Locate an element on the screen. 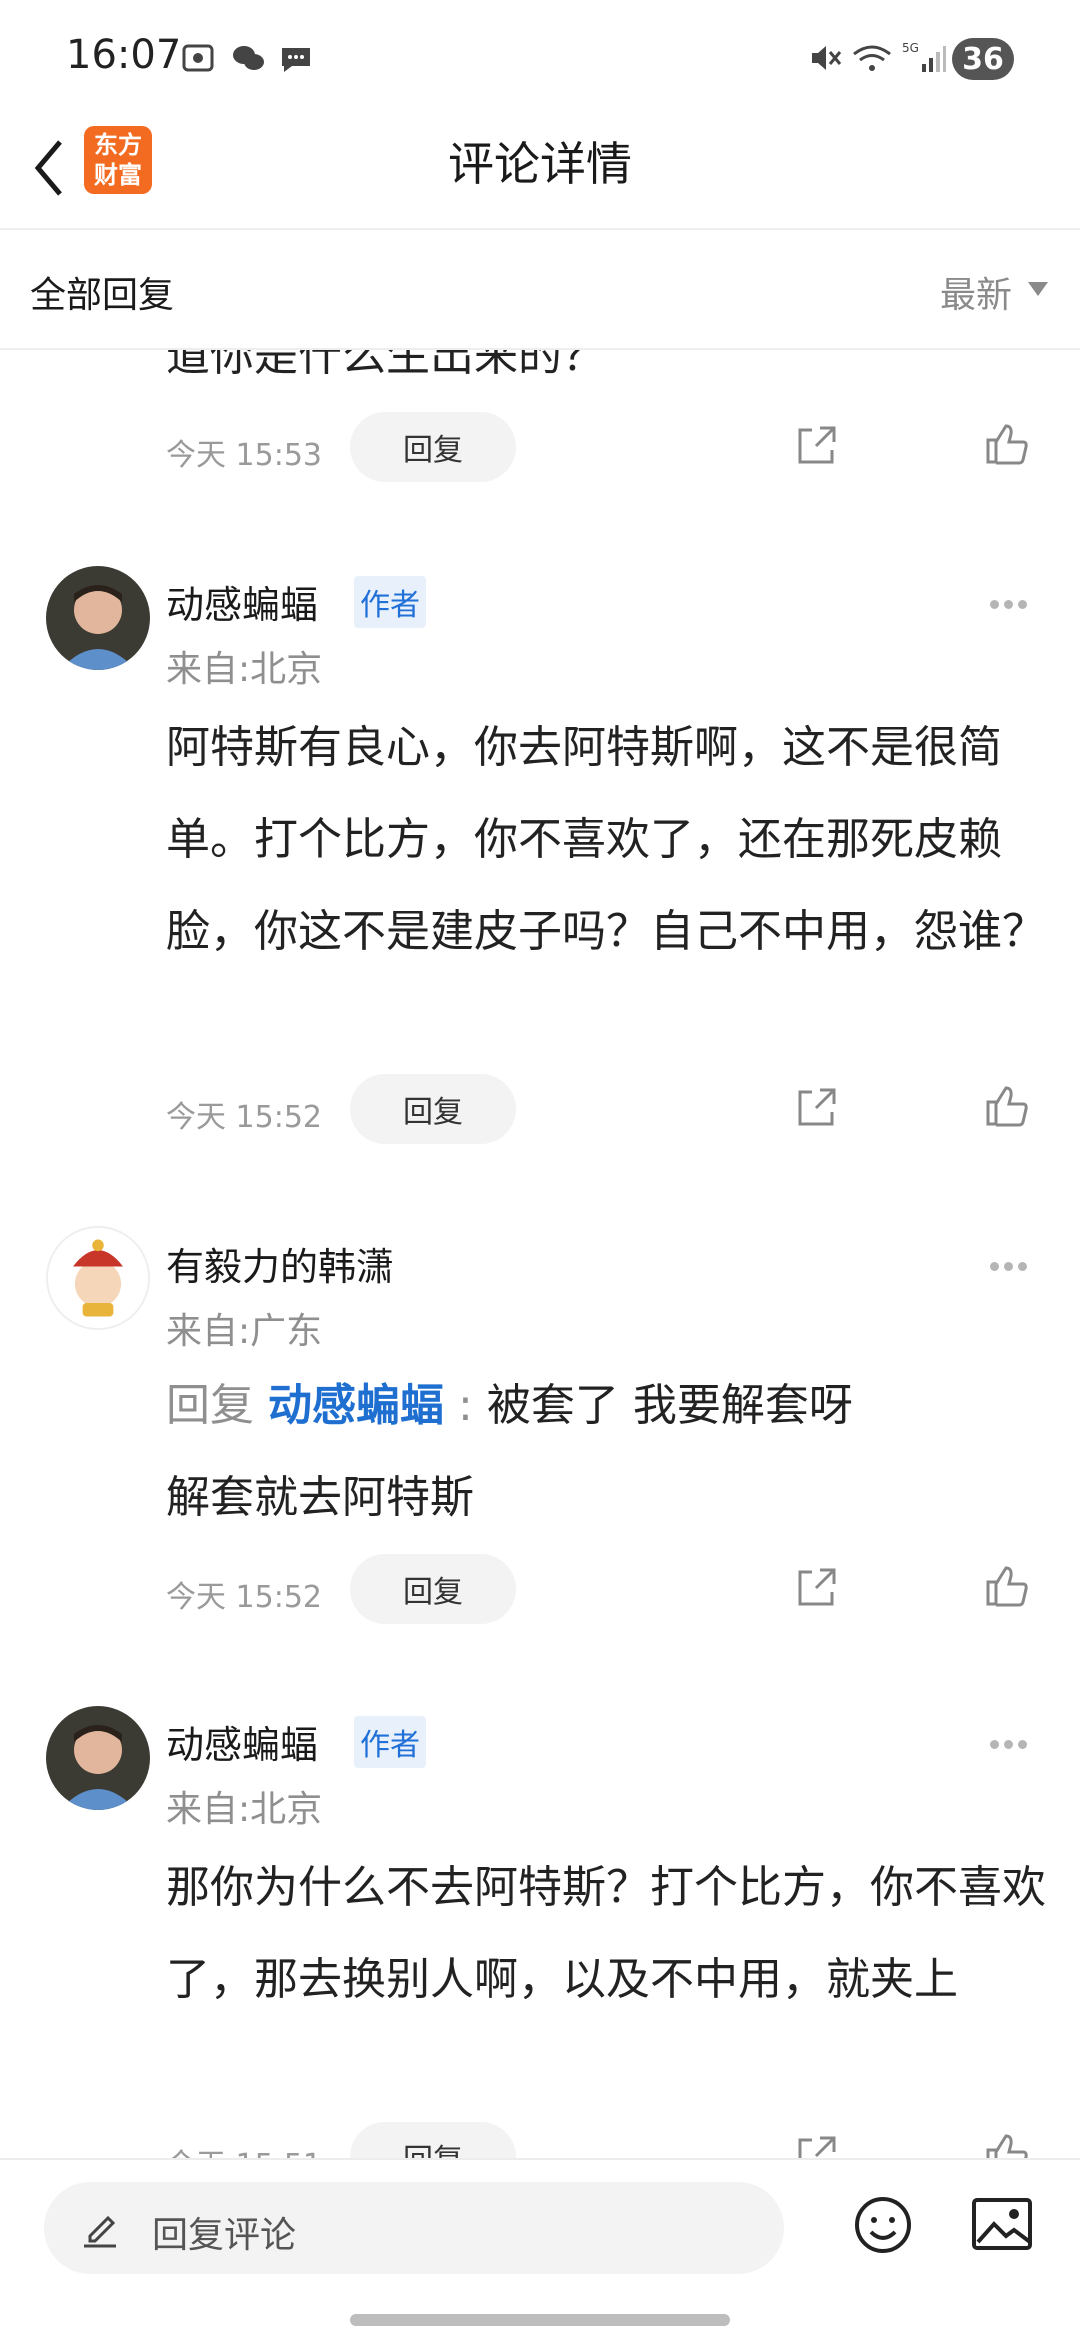 Image resolution: width=1080 pixels, height=2342 pixels. mute-icon is located at coordinates (827, 58).